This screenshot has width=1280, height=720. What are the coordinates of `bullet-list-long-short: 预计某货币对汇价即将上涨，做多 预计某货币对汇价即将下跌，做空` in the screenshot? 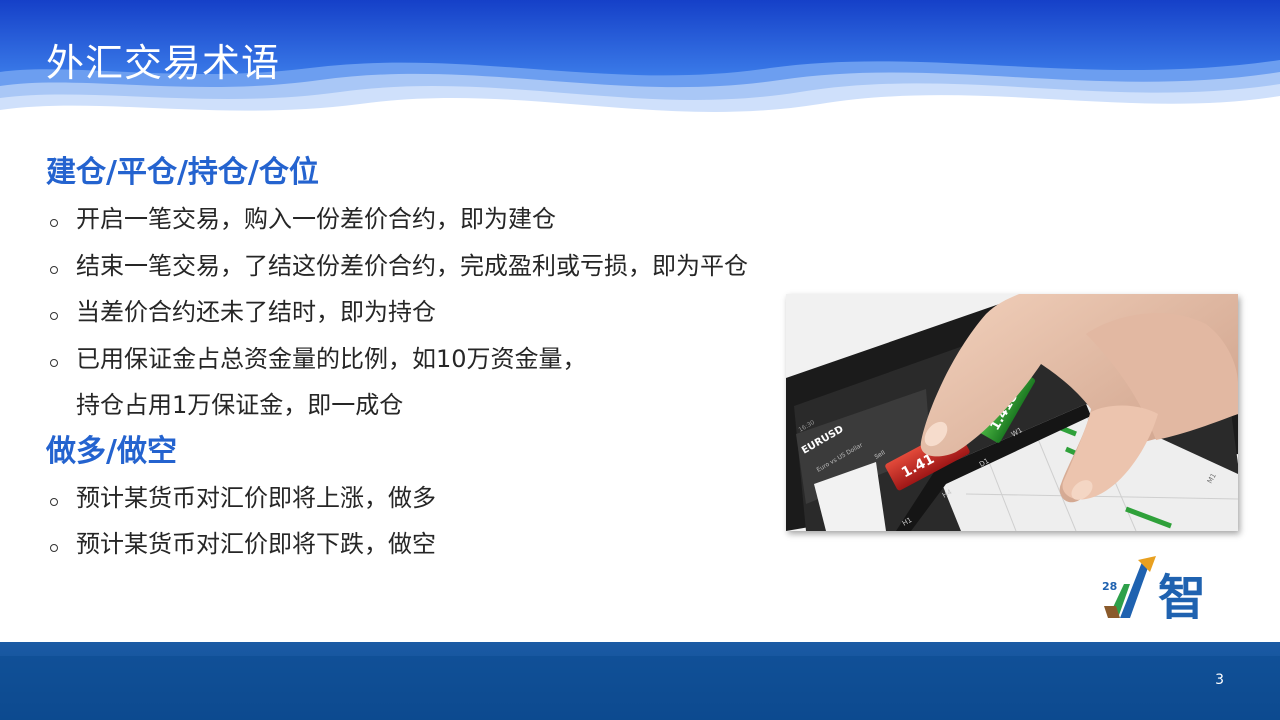 It's located at (426, 521).